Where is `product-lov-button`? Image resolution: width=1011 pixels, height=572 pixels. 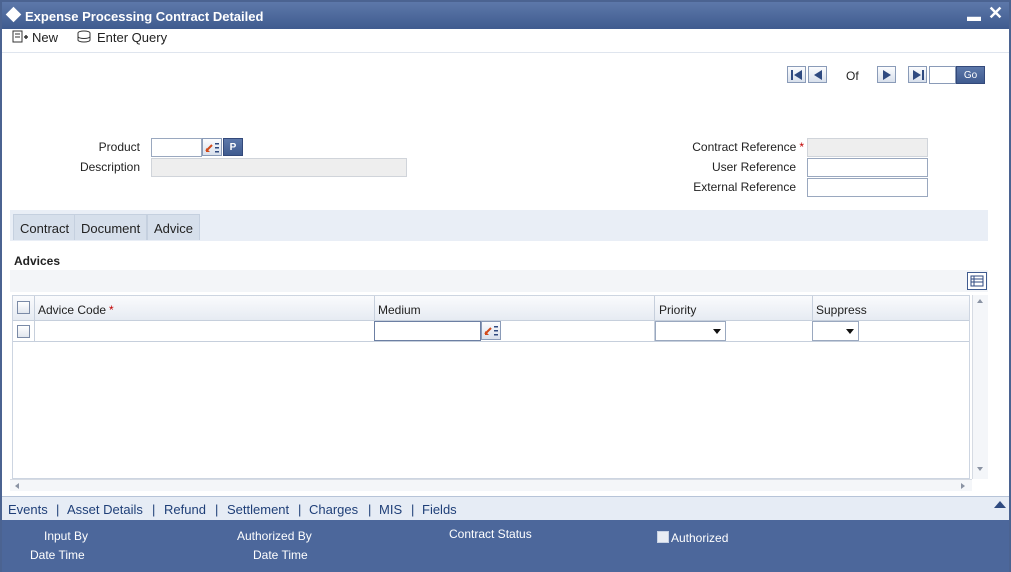
product-lov-button is located at coordinates (212, 147).